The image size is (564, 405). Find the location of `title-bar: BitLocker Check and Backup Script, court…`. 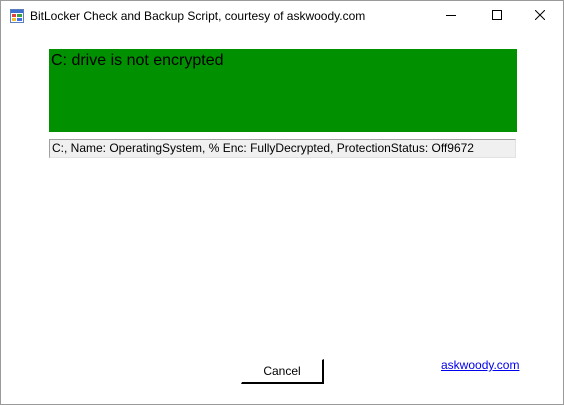

title-bar: BitLocker Check and Backup Script, court… is located at coordinates (282, 16).